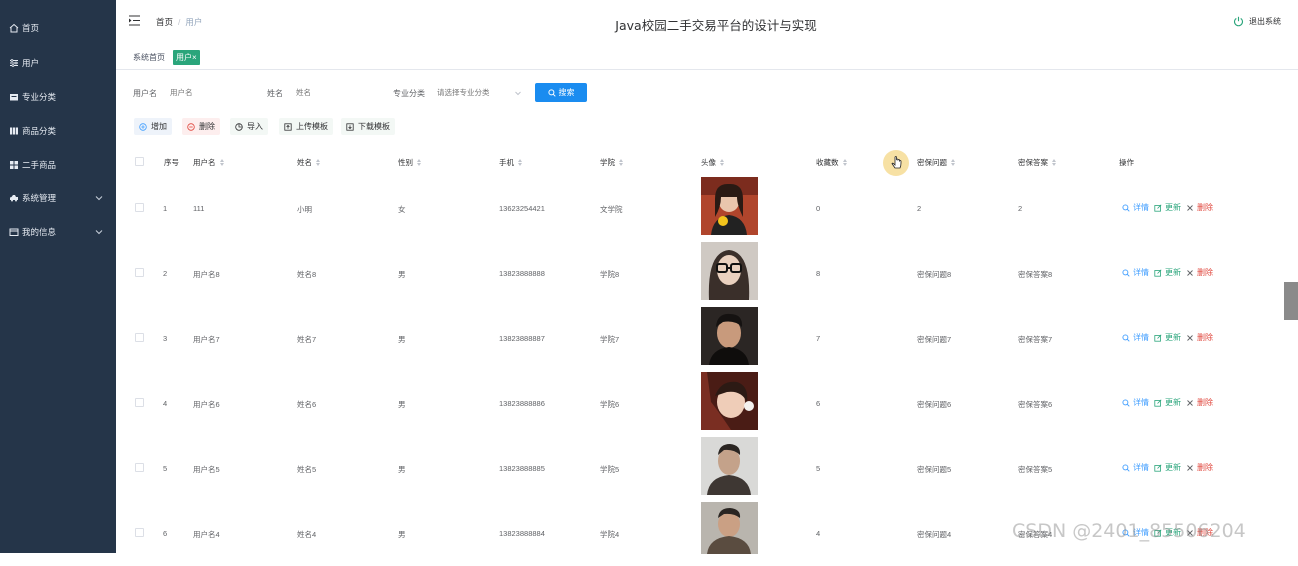 The width and height of the screenshot is (1298, 566). What do you see at coordinates (477, 92) in the screenshot?
I see `major-select` at bounding box center [477, 92].